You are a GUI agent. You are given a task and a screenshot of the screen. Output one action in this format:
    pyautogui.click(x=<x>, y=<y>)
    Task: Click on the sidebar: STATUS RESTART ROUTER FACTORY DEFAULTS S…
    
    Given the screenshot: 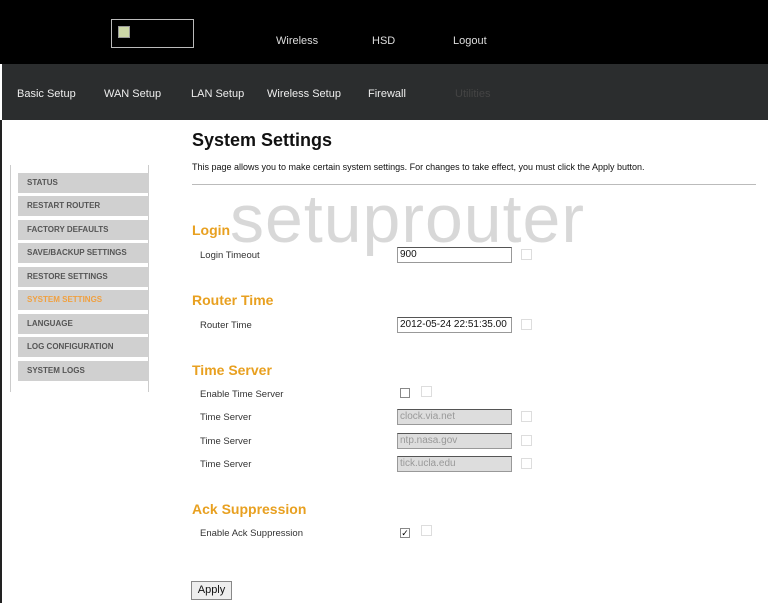 What is the action you would take?
    pyautogui.click(x=79, y=278)
    